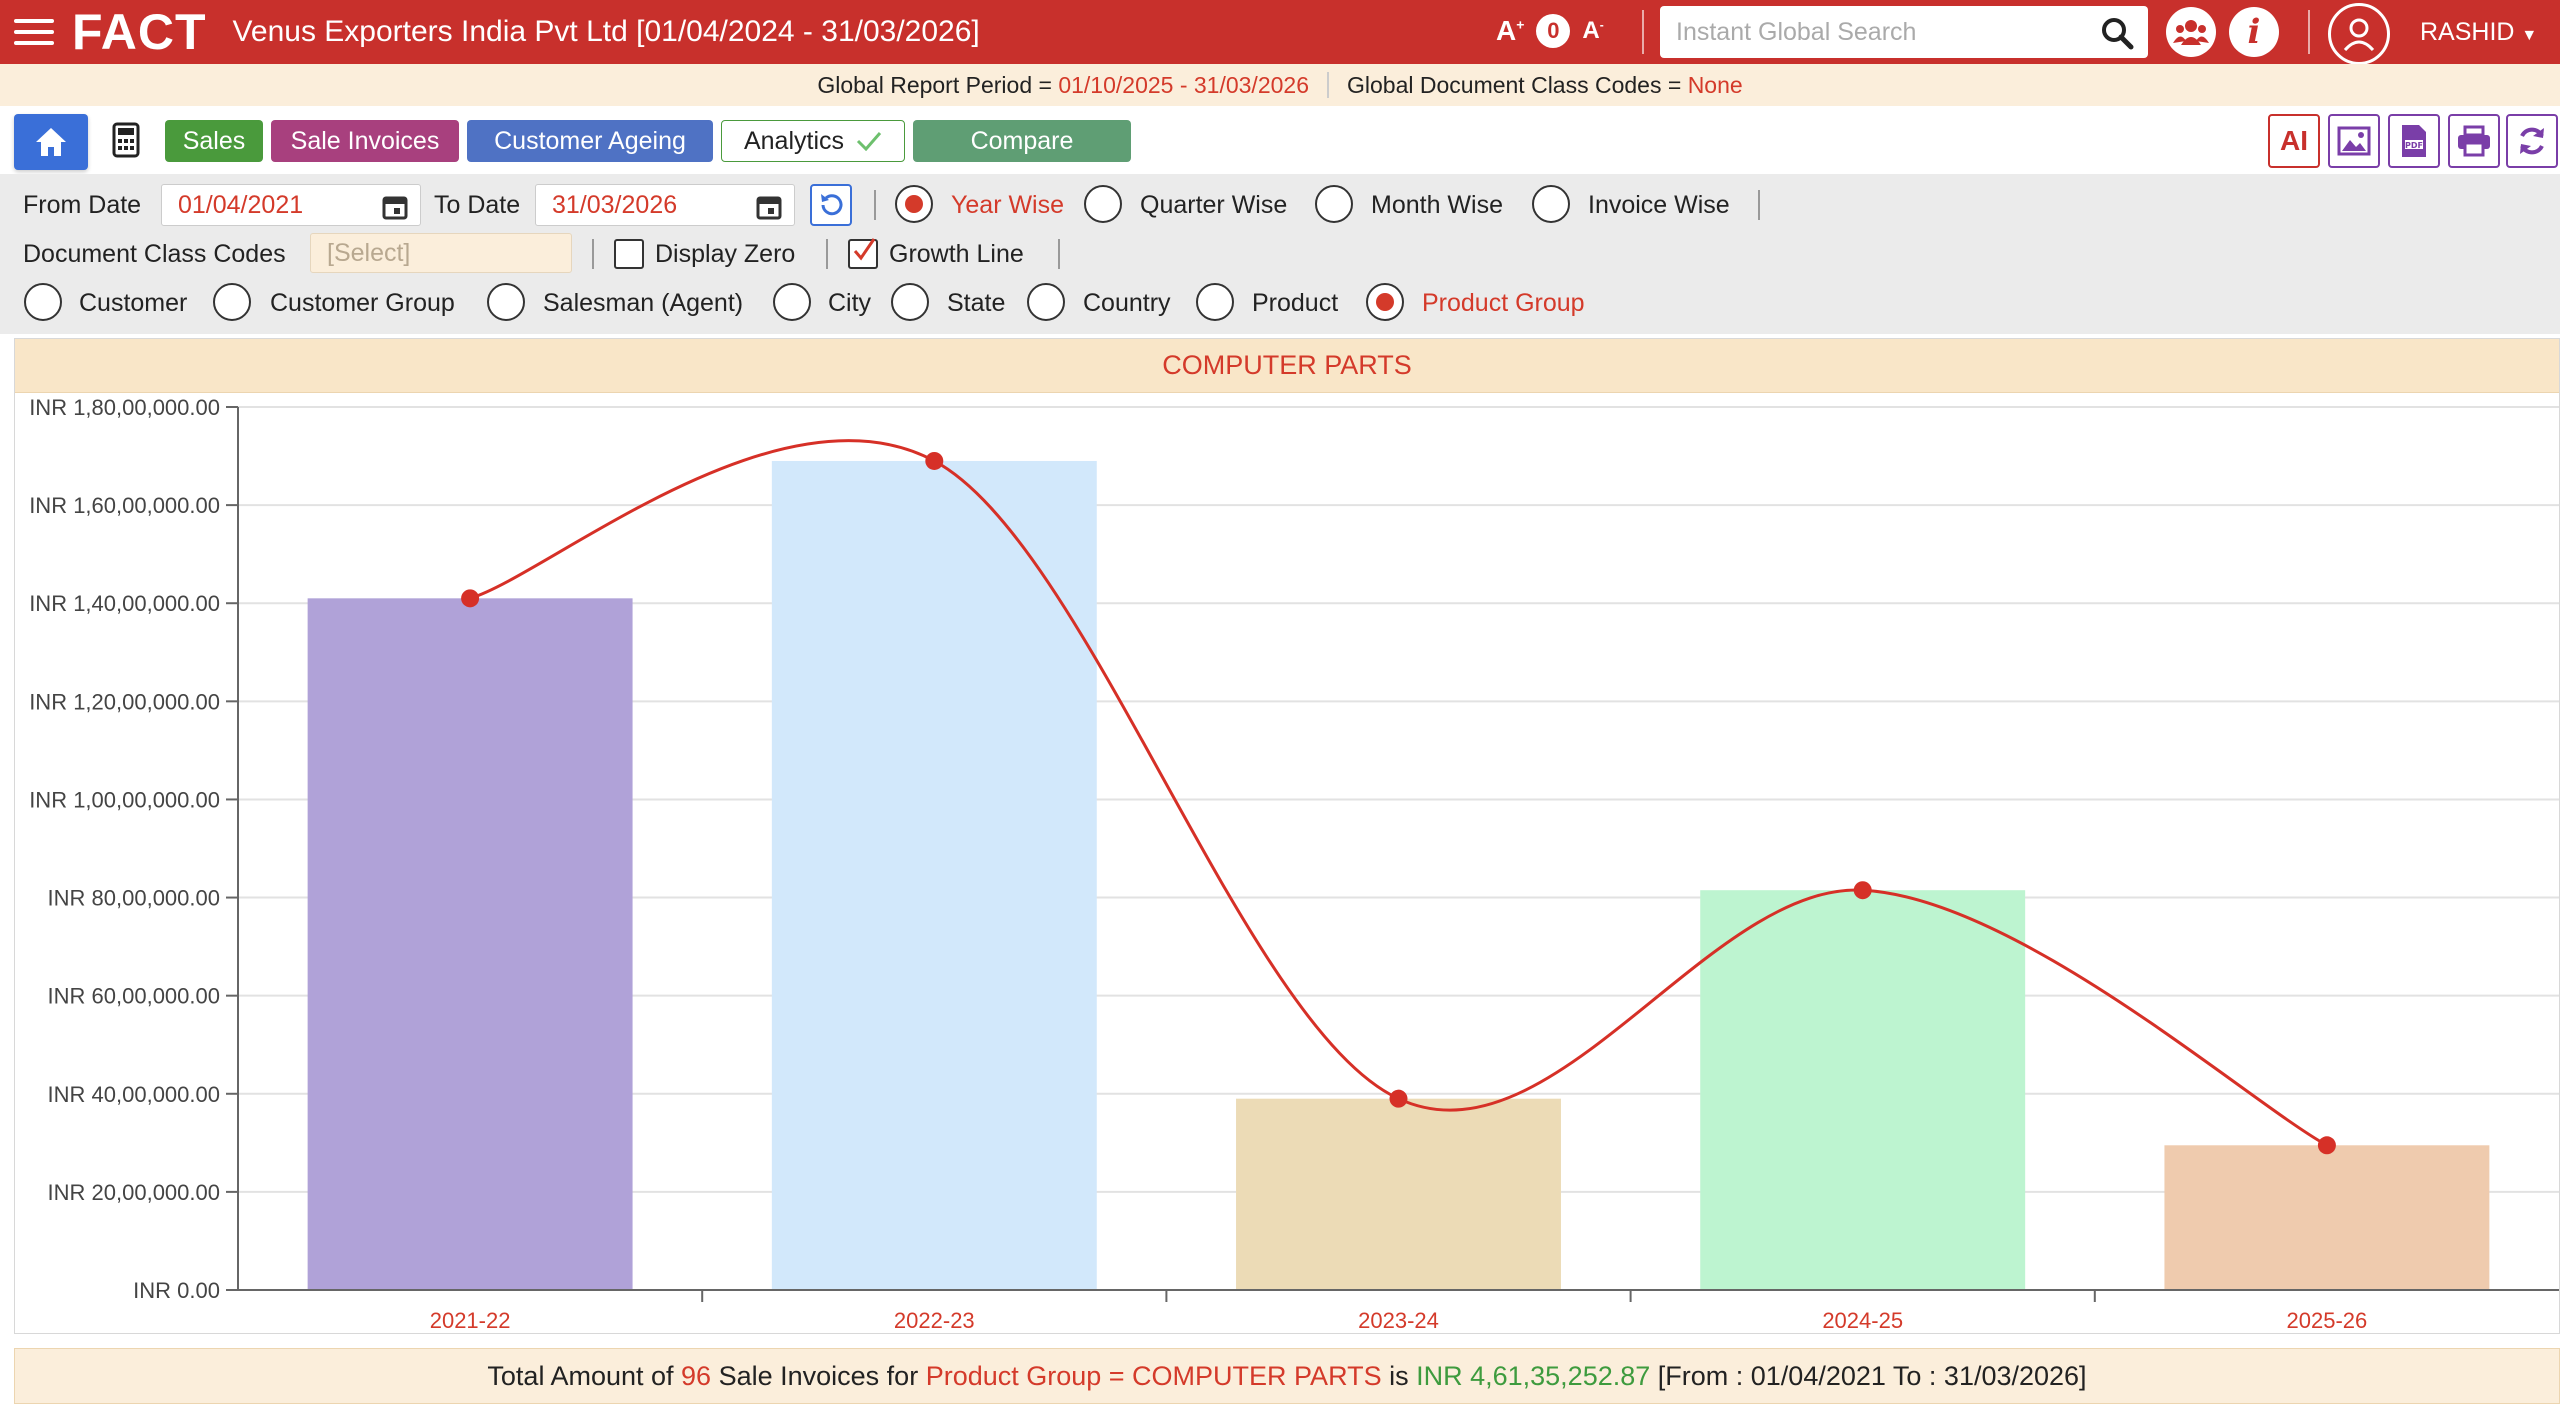 Image resolution: width=2560 pixels, height=1408 pixels. I want to click on month-wise-radio, so click(1334, 204).